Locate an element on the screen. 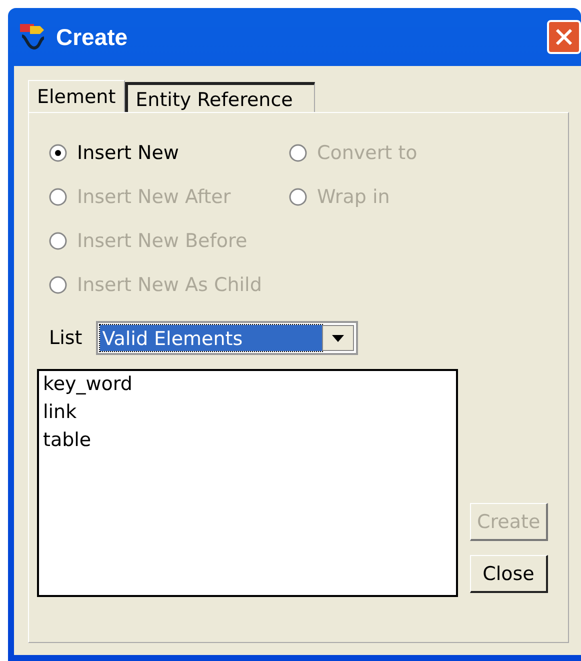 The image size is (581, 661). tab: Element is located at coordinates (76, 96).